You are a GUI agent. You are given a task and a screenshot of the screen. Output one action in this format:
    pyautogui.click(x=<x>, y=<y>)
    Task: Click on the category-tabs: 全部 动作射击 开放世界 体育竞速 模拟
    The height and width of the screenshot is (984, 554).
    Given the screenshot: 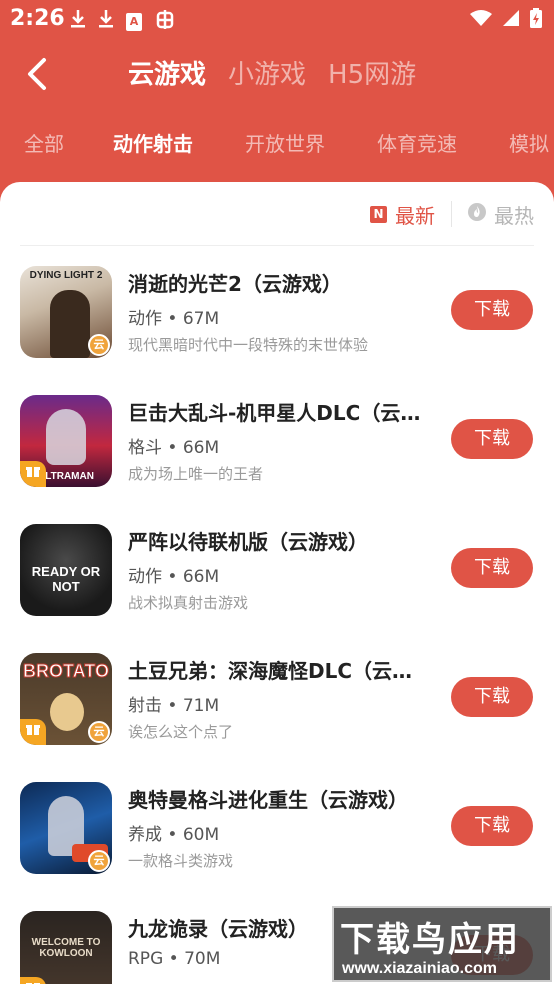 What is the action you would take?
    pyautogui.click(x=277, y=148)
    